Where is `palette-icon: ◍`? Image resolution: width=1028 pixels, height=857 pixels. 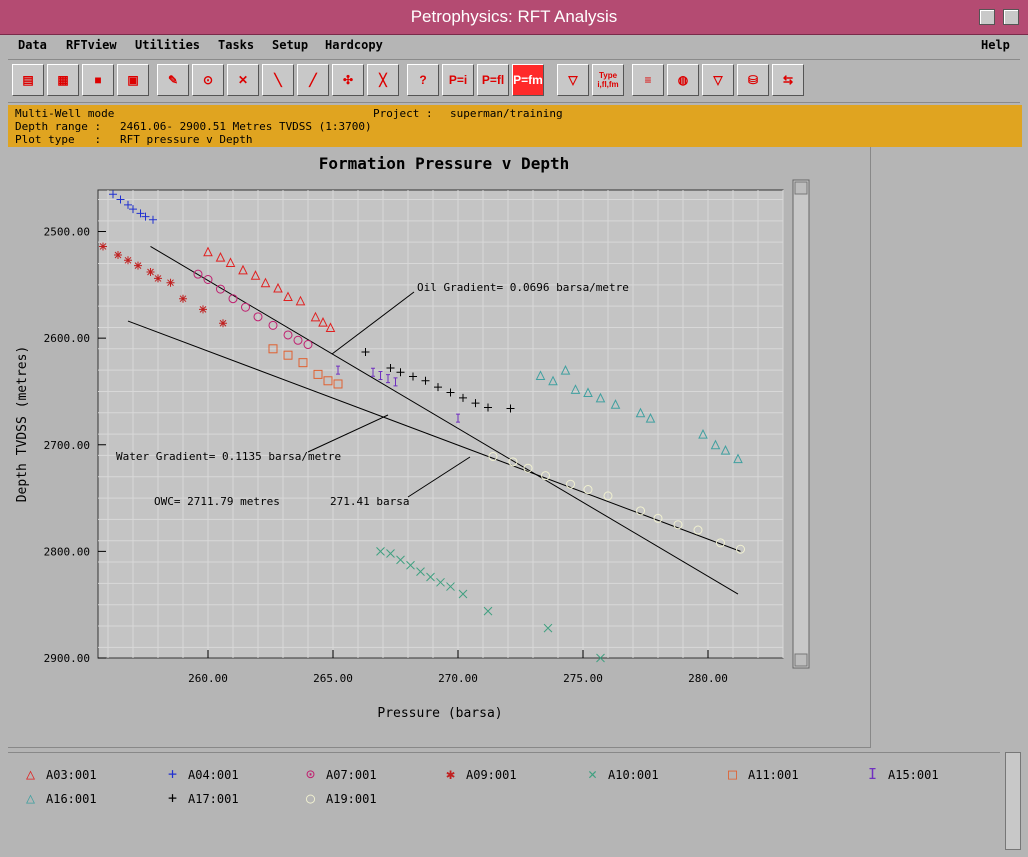 palette-icon: ◍ is located at coordinates (683, 80).